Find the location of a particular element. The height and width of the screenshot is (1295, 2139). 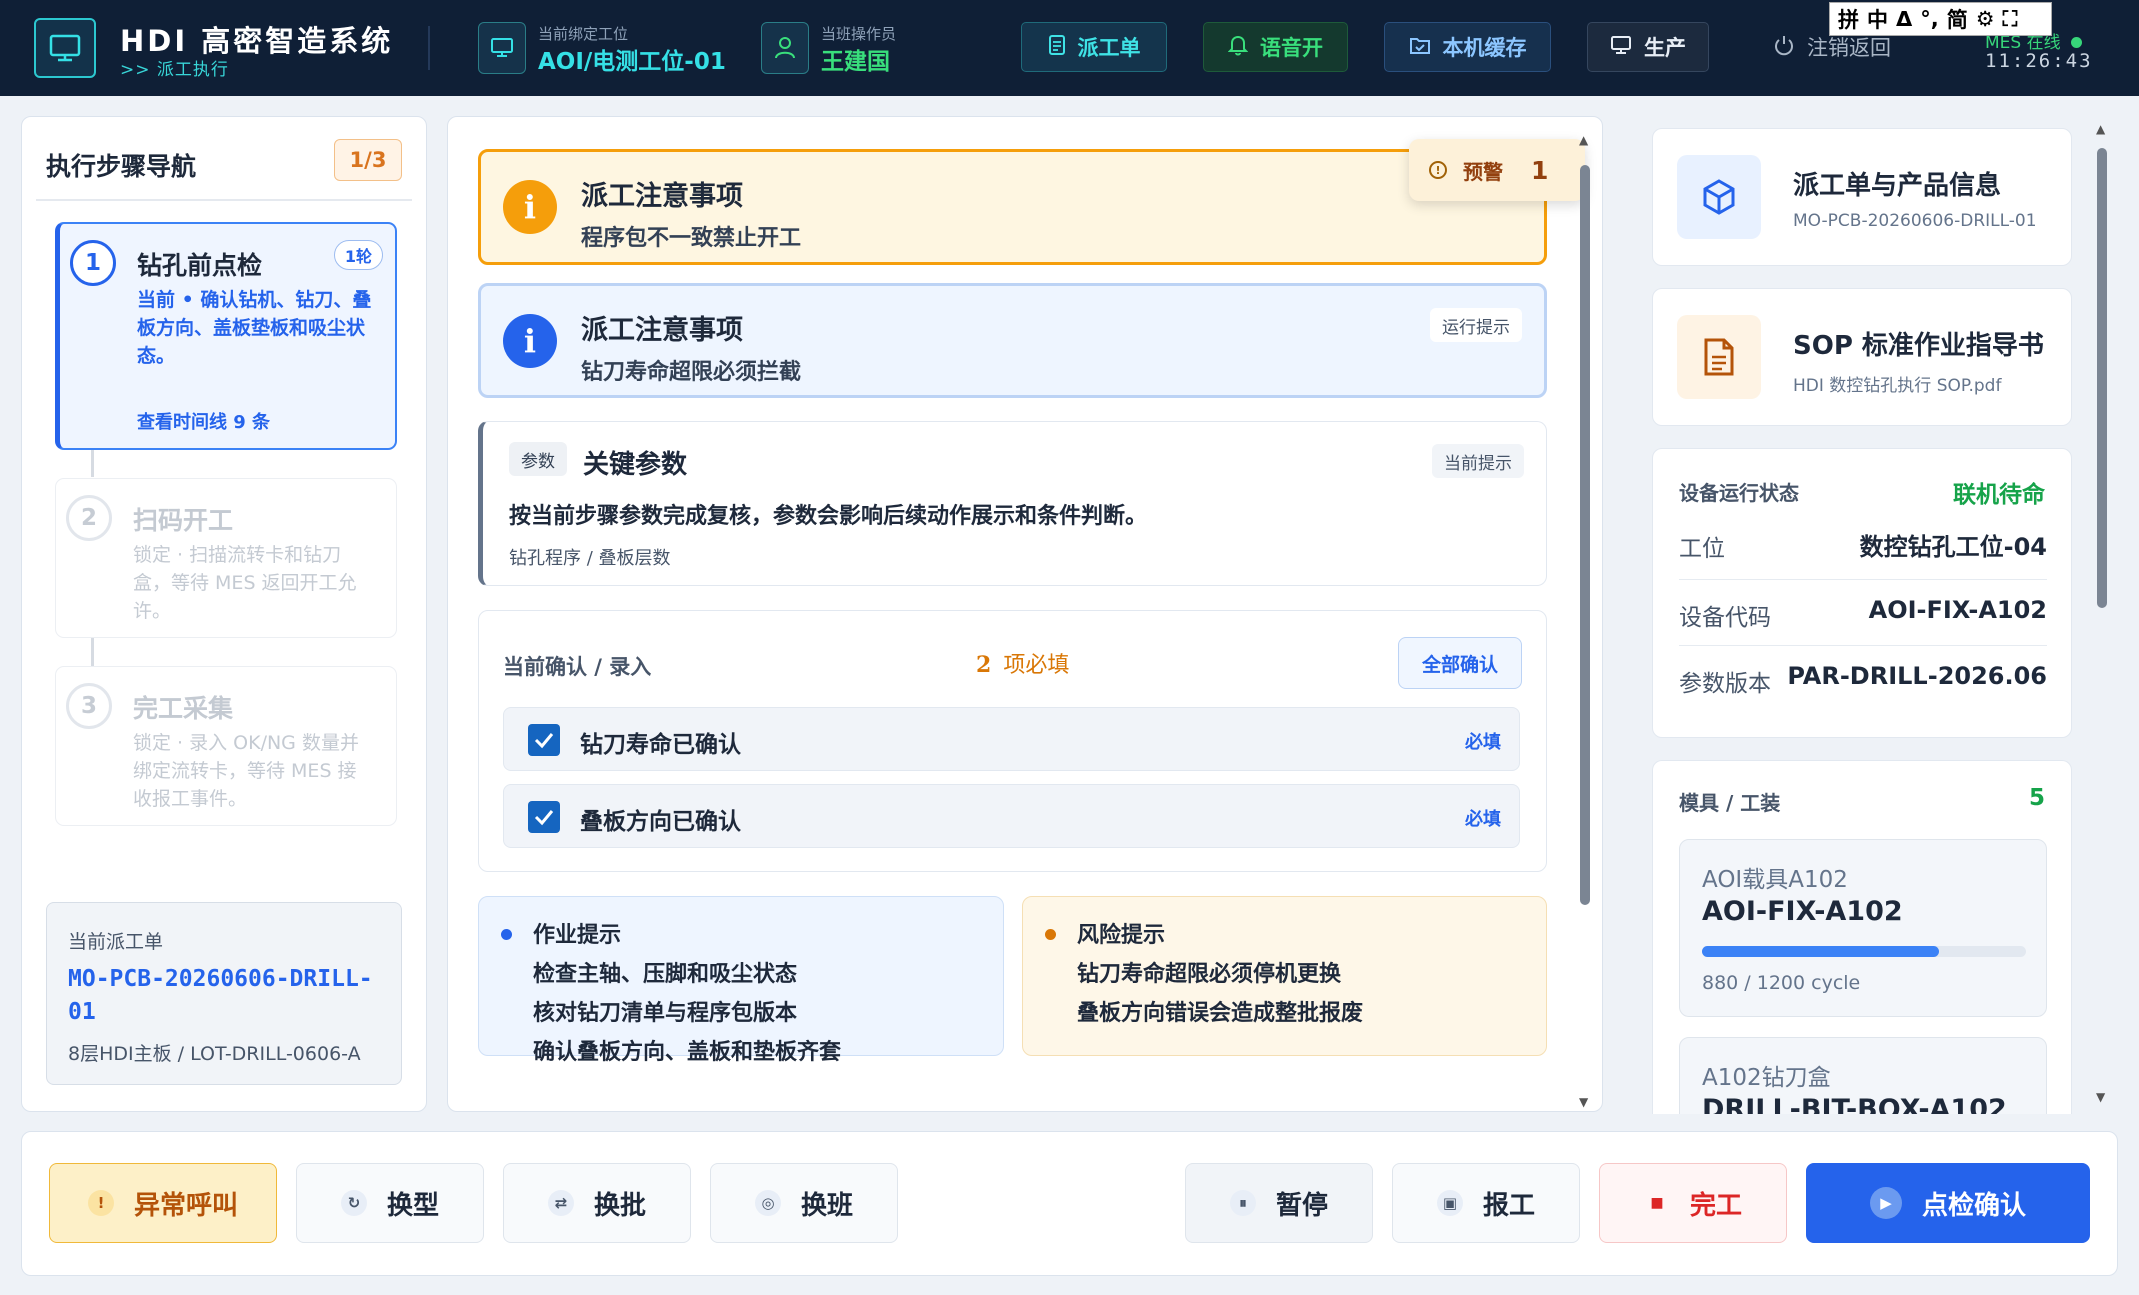

change-model-button: ↻ 换型 is located at coordinates (390, 1203).